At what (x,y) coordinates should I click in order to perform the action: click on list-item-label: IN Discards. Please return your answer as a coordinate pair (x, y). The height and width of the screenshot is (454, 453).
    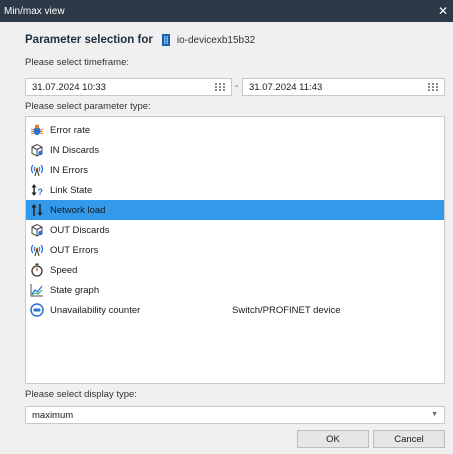
    Looking at the image, I should click on (75, 150).